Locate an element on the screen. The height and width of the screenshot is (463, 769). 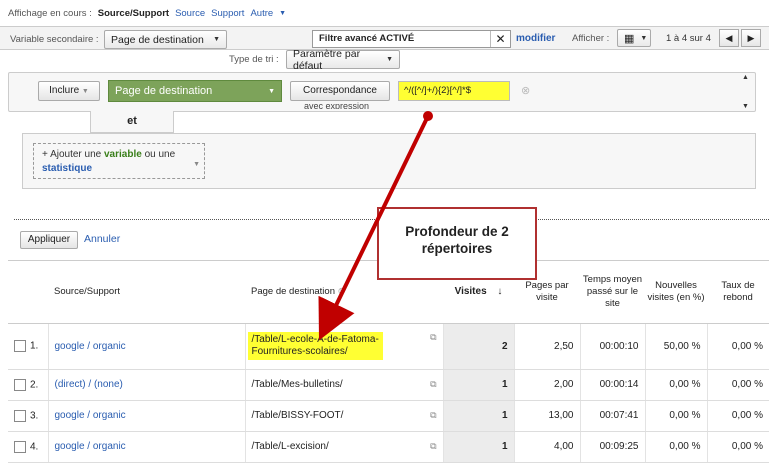
display-label: Afficher : is located at coordinates (591, 38).